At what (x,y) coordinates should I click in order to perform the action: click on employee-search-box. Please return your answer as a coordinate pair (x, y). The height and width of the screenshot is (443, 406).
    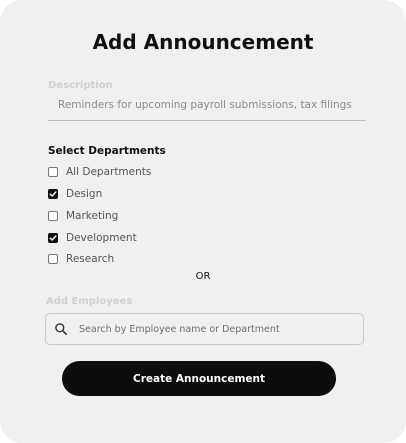
    Looking at the image, I should click on (204, 329).